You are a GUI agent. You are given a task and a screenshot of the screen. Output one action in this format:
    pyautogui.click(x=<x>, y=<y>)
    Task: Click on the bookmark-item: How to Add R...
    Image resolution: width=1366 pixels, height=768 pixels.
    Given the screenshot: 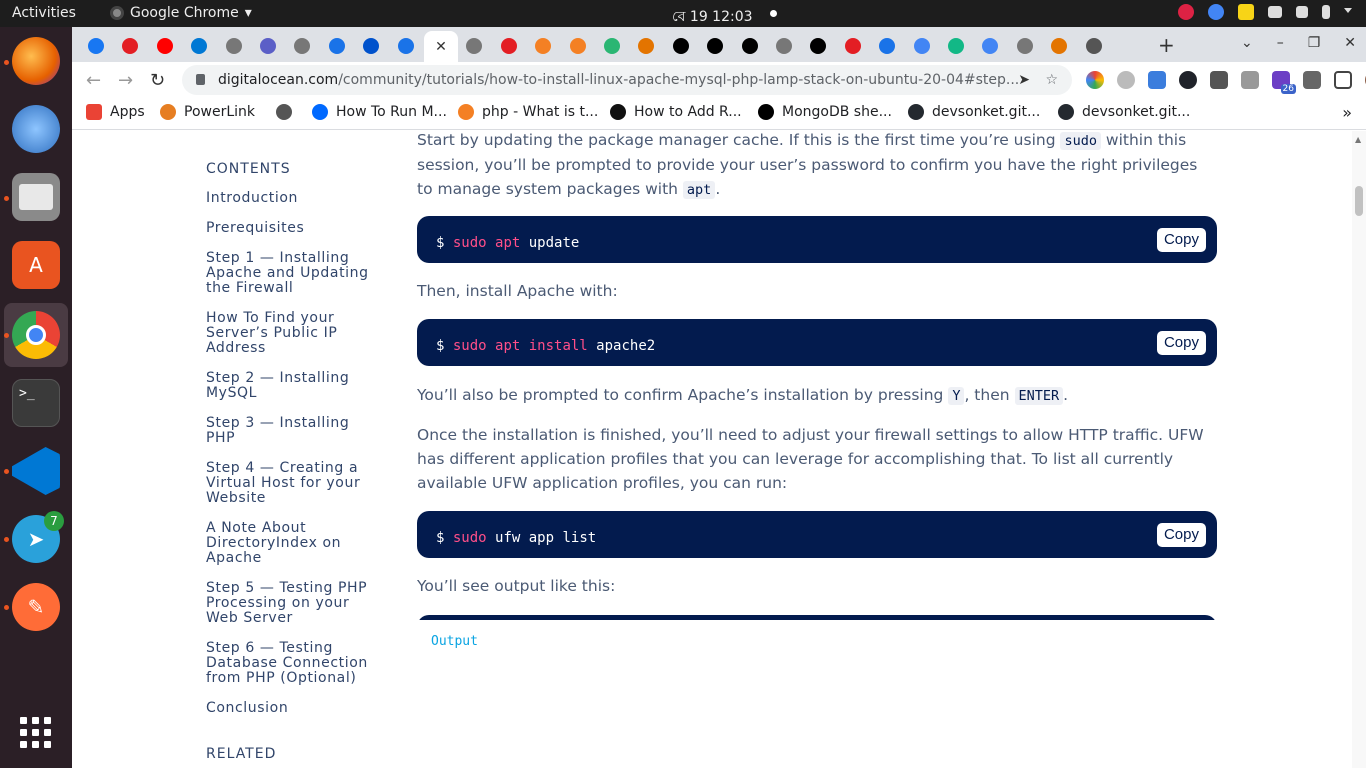 What is the action you would take?
    pyautogui.click(x=676, y=112)
    